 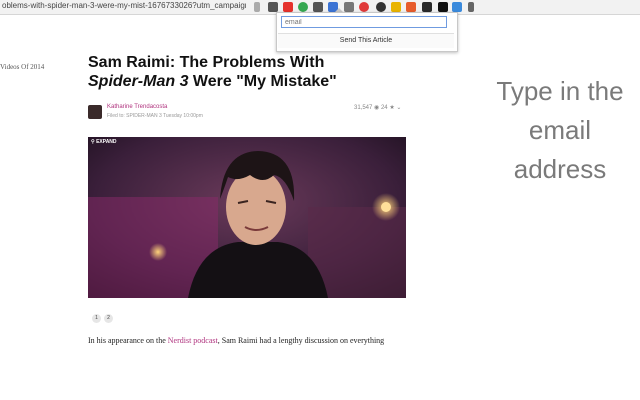 I want to click on jb-icon, so click(x=457, y=7).